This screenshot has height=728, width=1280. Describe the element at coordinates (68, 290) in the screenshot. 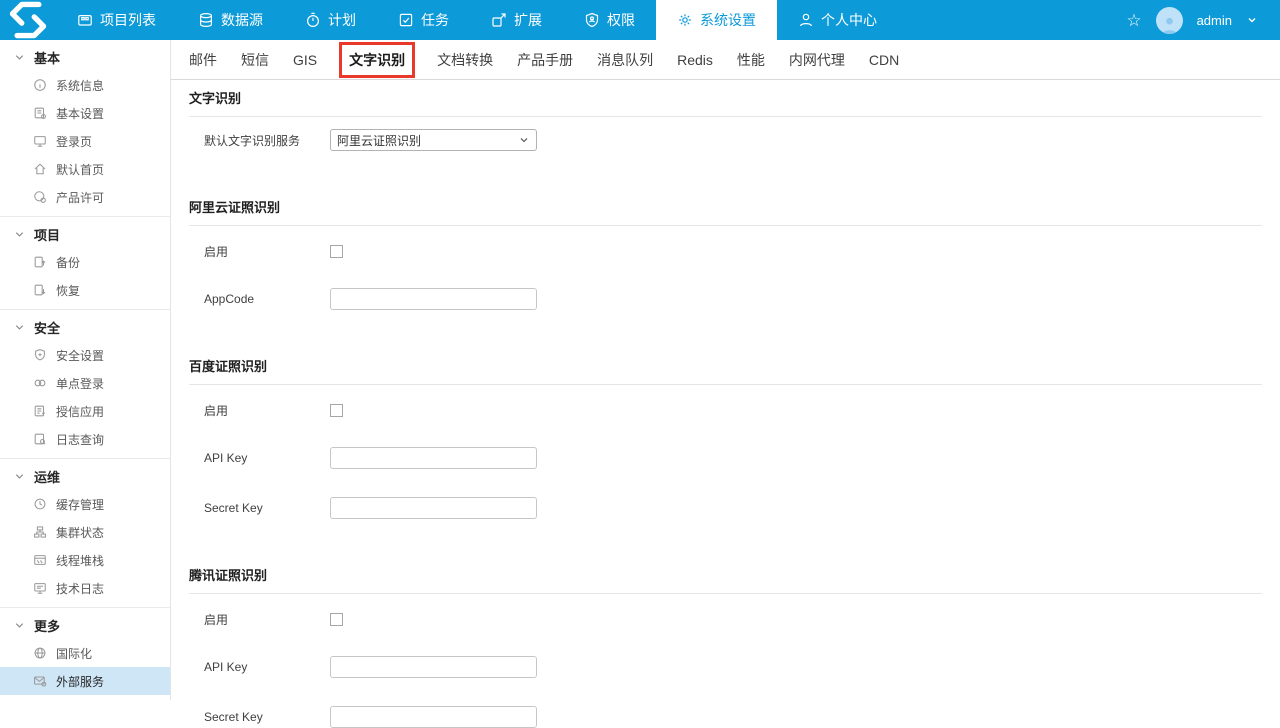

I see `sidebar-item-label: 恢复` at that location.